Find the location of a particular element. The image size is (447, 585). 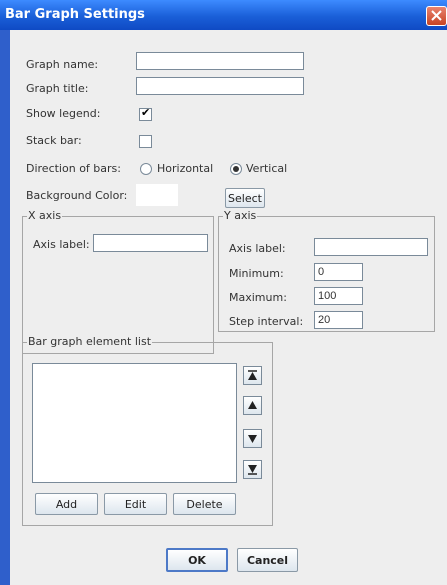

close-icon is located at coordinates (436, 15).